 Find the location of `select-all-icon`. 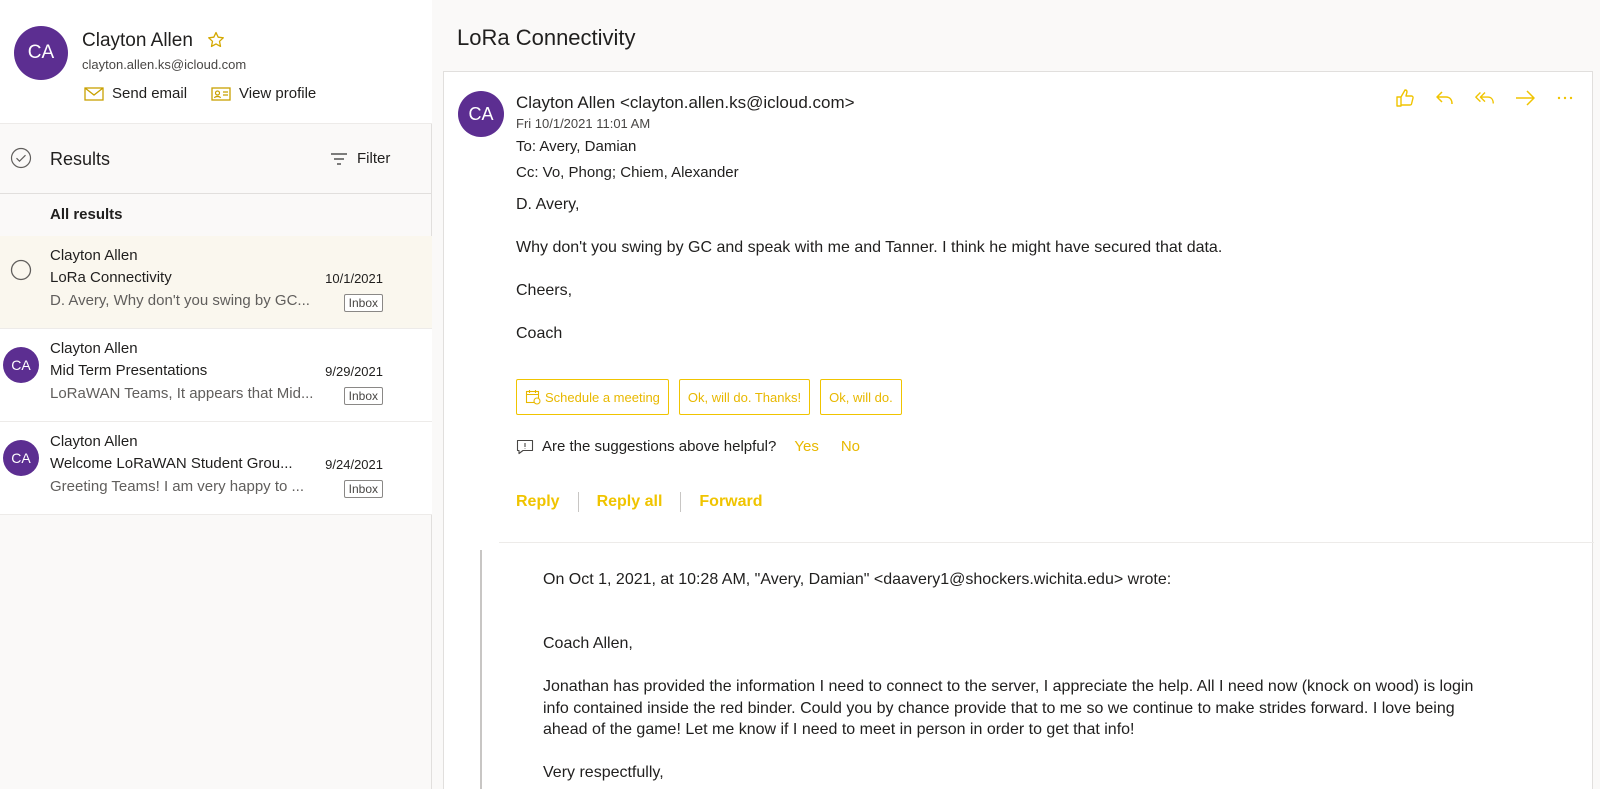

select-all-icon is located at coordinates (21, 158).